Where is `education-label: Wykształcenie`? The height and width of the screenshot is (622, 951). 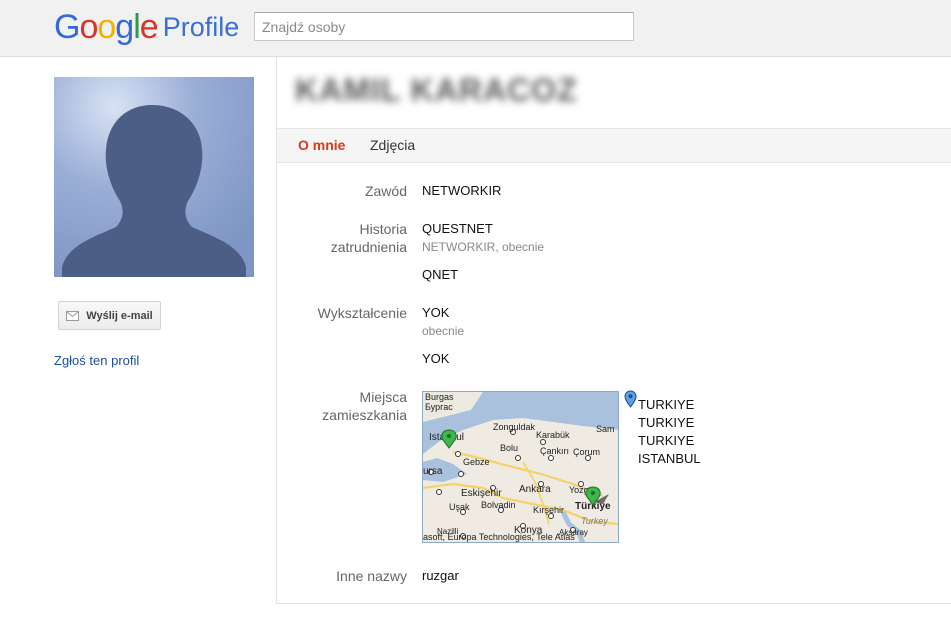
education-label: Wykształcenie is located at coordinates (362, 313).